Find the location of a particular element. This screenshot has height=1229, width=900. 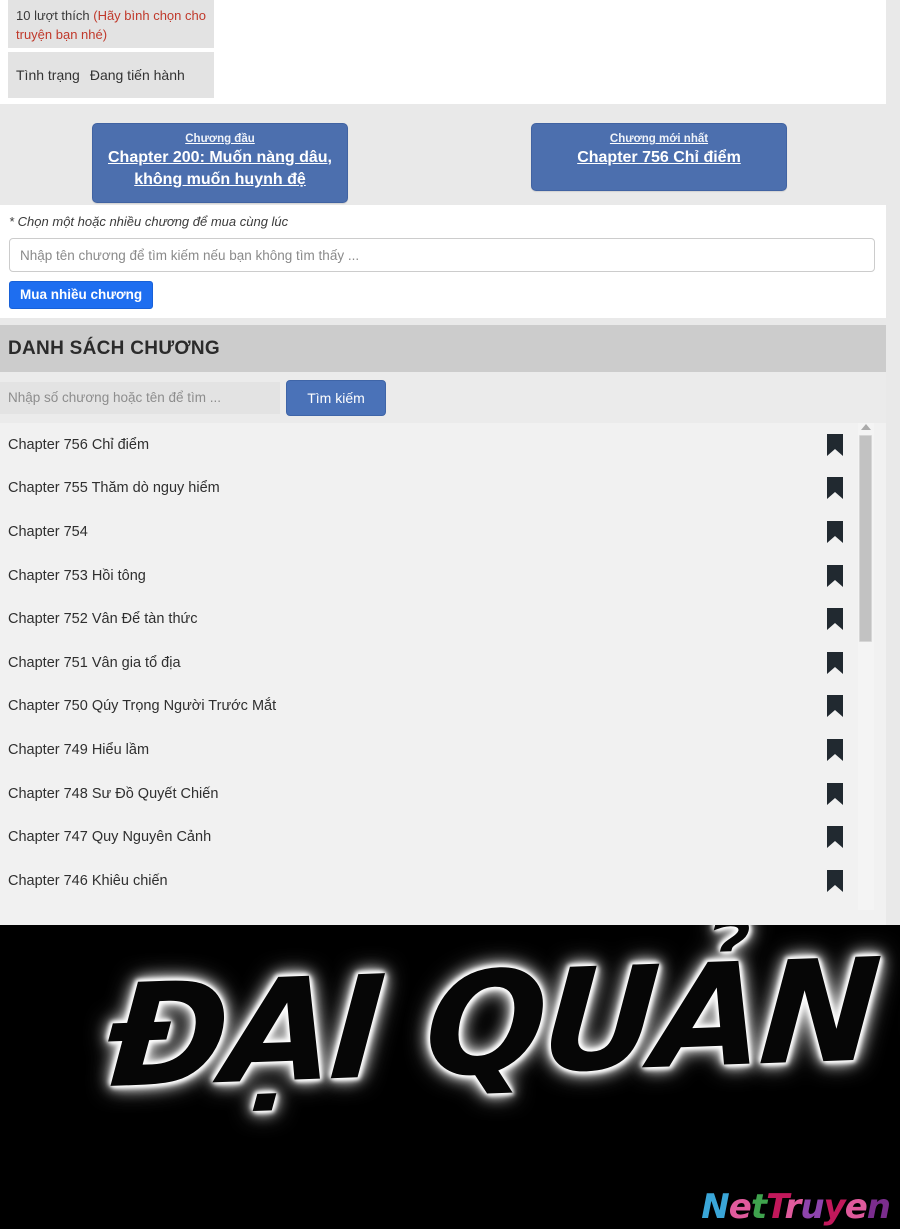

latest-chapter-title: Chapter 756 Chỉ điểm is located at coordinates (659, 157).